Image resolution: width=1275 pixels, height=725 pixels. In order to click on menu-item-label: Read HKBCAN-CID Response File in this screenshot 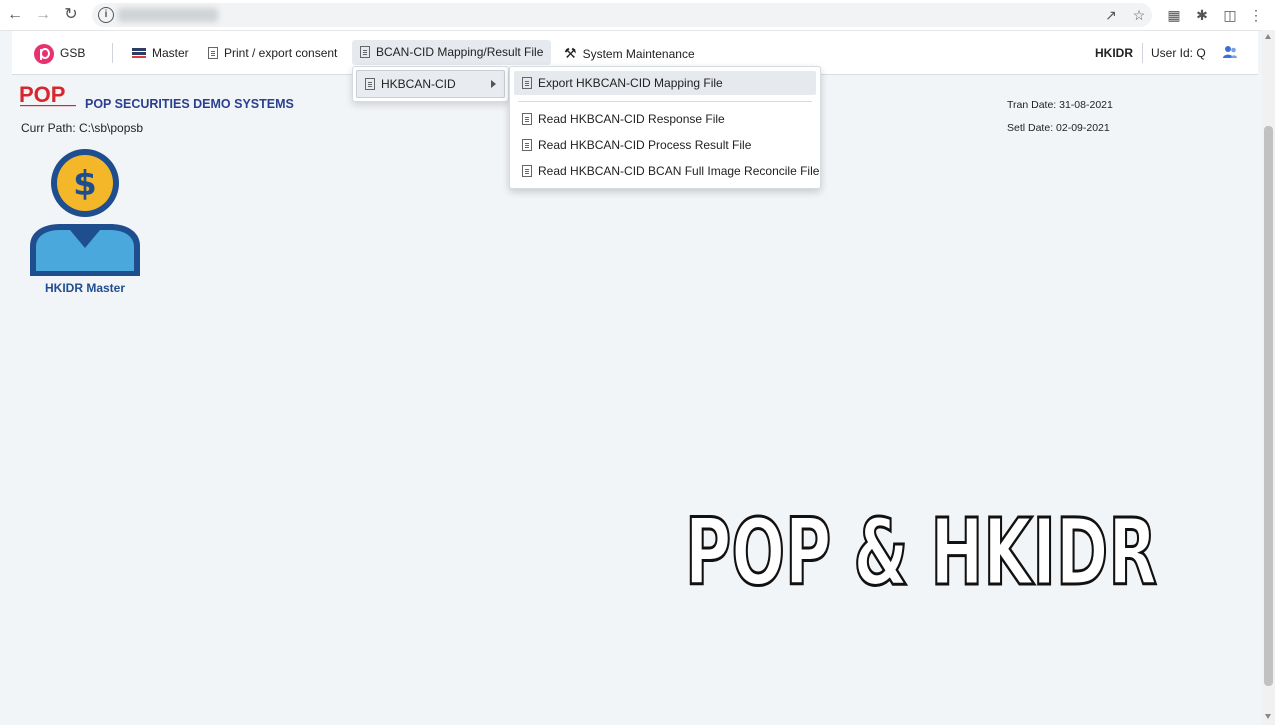, I will do `click(631, 119)`.